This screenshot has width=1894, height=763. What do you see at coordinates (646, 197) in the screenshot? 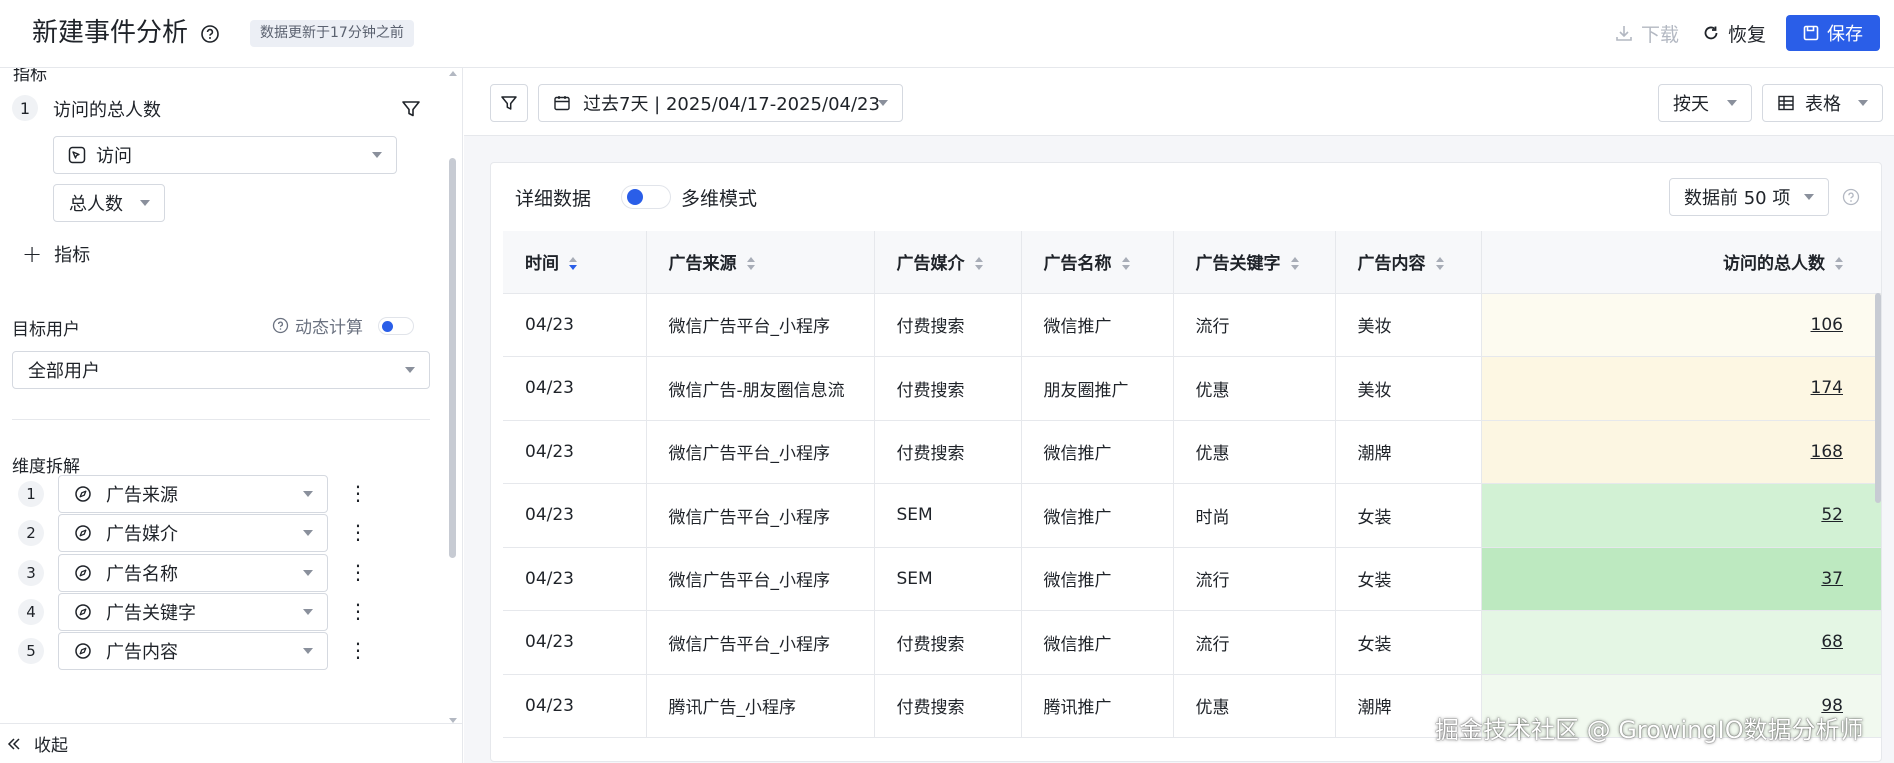
I see `multi-dim-toggle` at bounding box center [646, 197].